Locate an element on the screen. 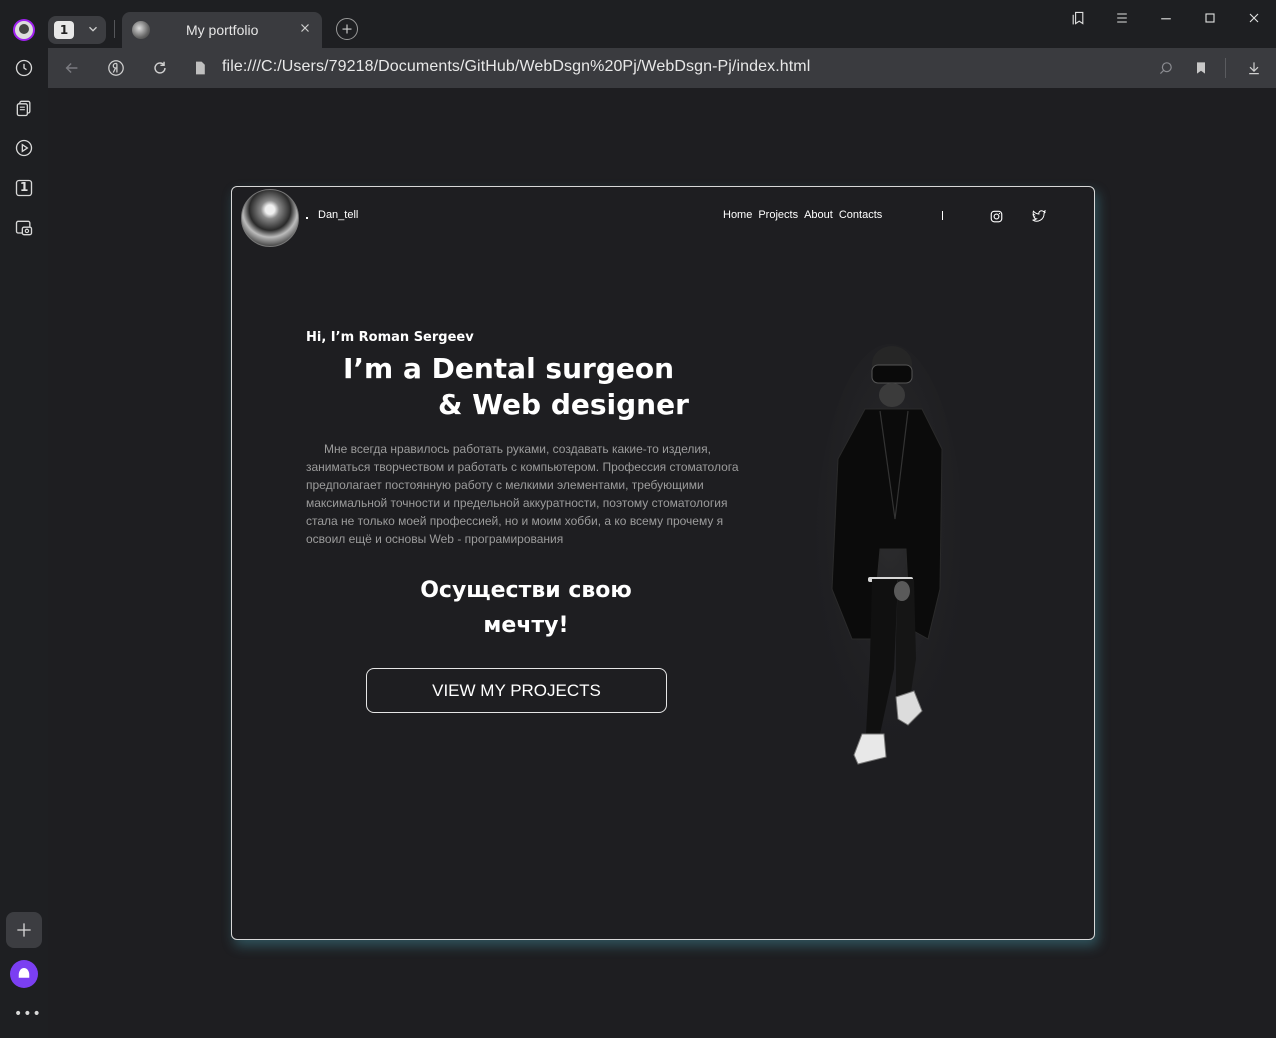  search-icon is located at coordinates (1165, 68).